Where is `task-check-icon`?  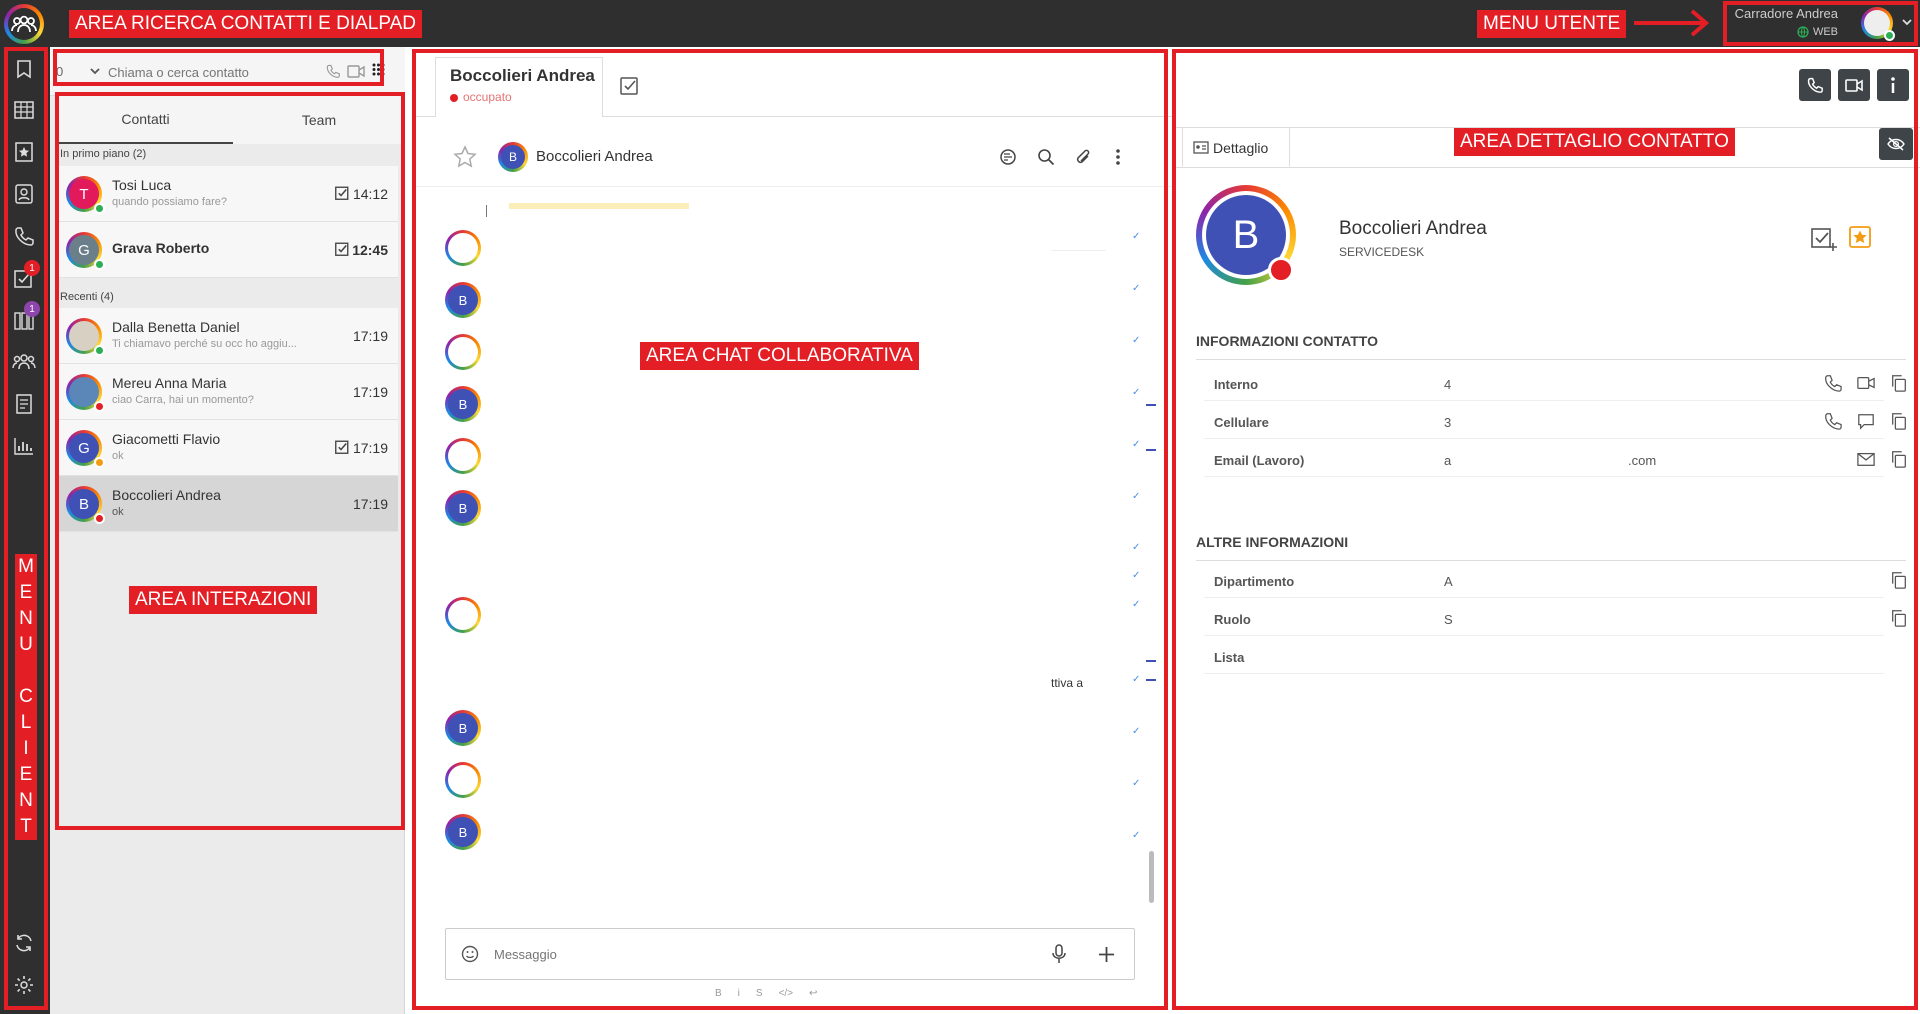 task-check-icon is located at coordinates (630, 85).